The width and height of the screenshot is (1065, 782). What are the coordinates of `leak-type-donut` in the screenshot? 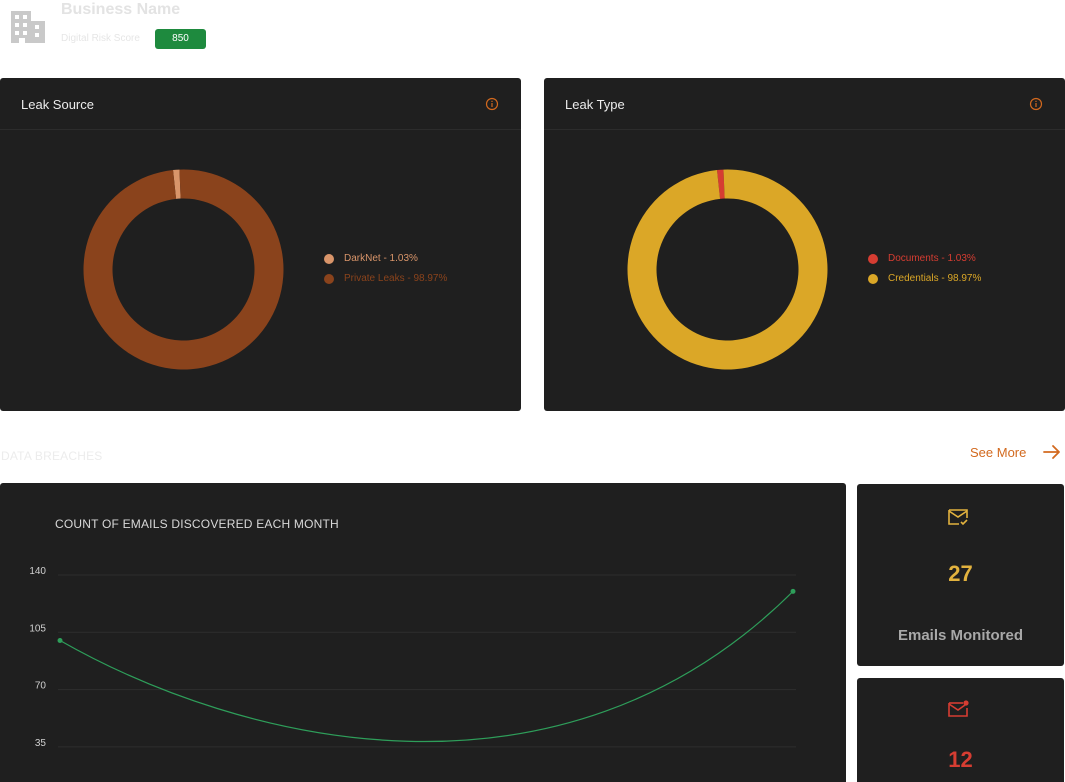 It's located at (727, 269).